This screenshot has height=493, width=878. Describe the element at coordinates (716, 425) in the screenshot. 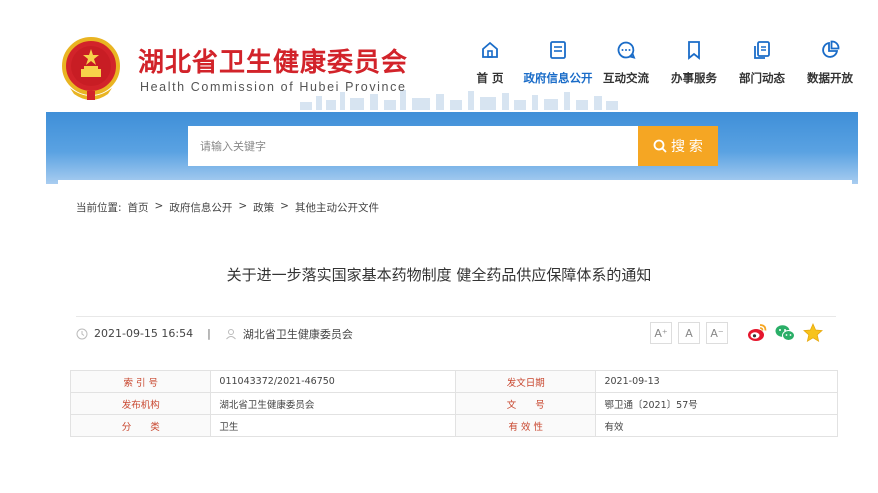

I see `info-value: 有效` at that location.